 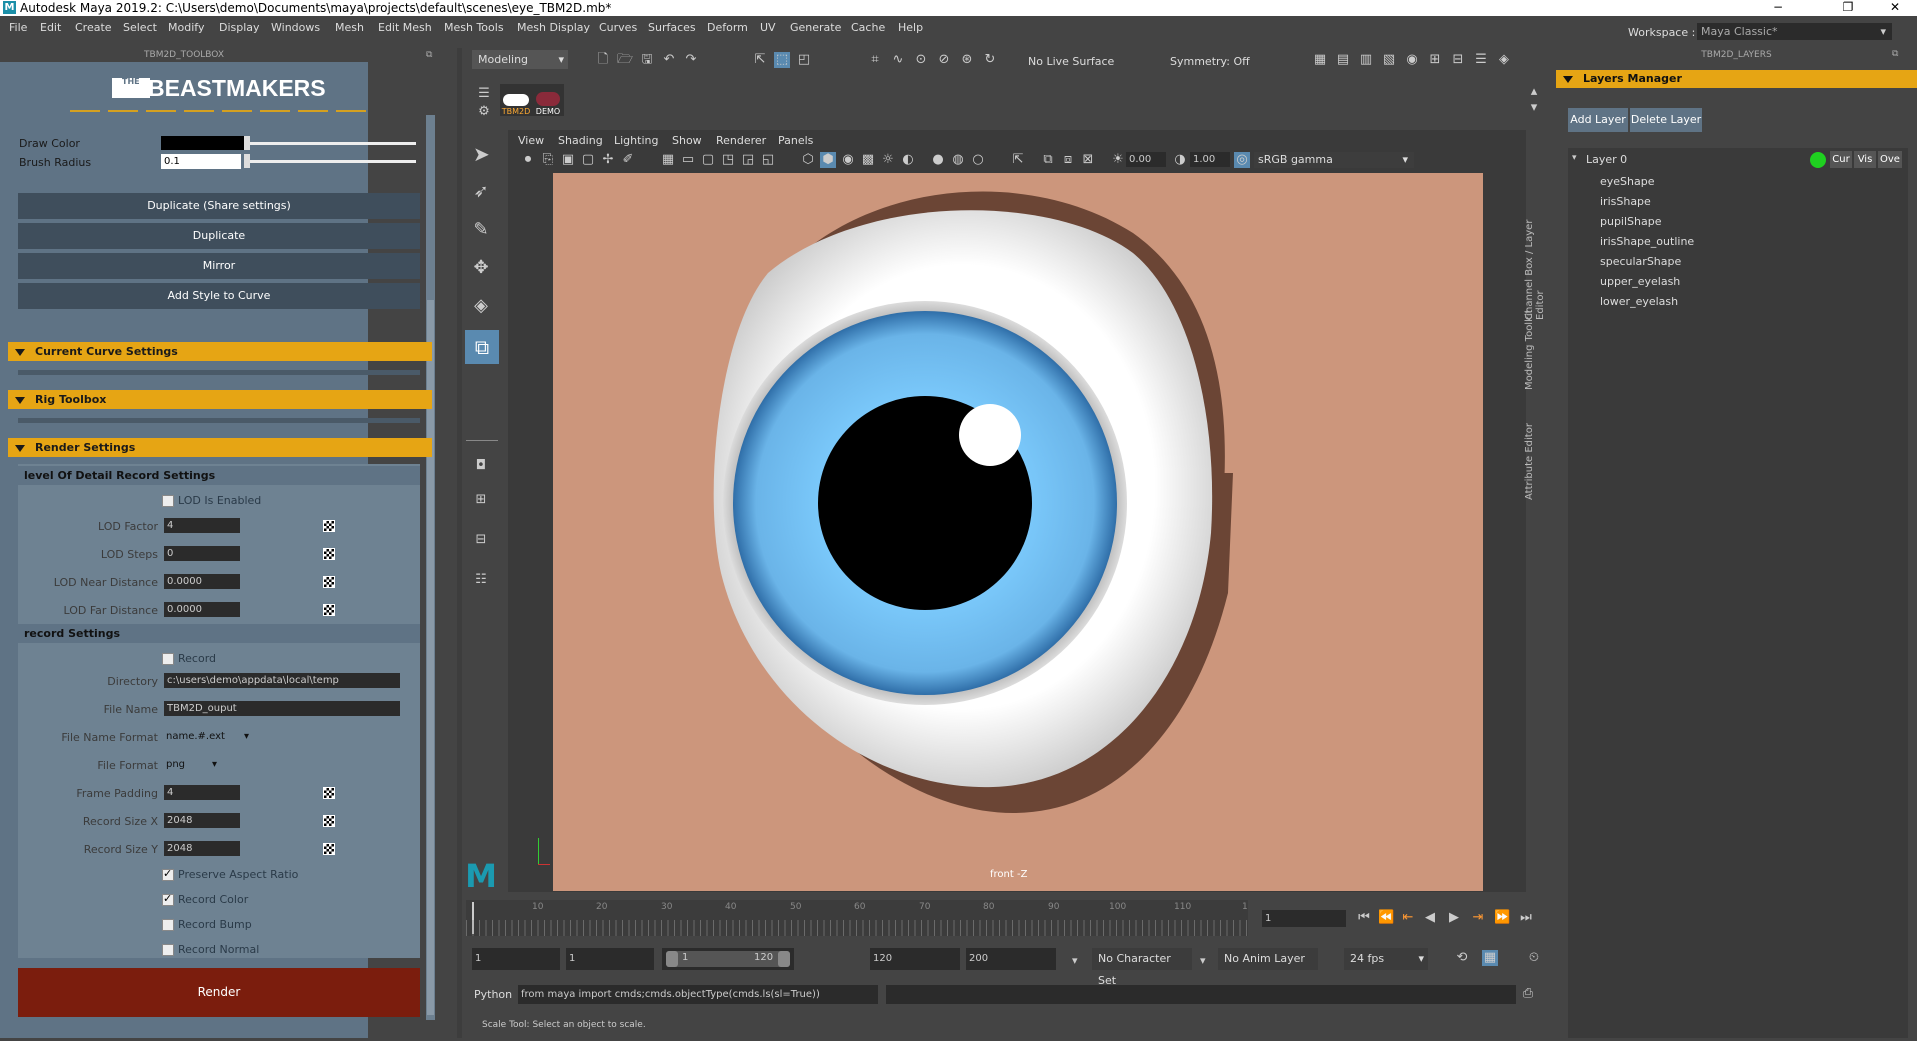 I want to click on select-tool-icon: ➤, so click(x=481, y=154).